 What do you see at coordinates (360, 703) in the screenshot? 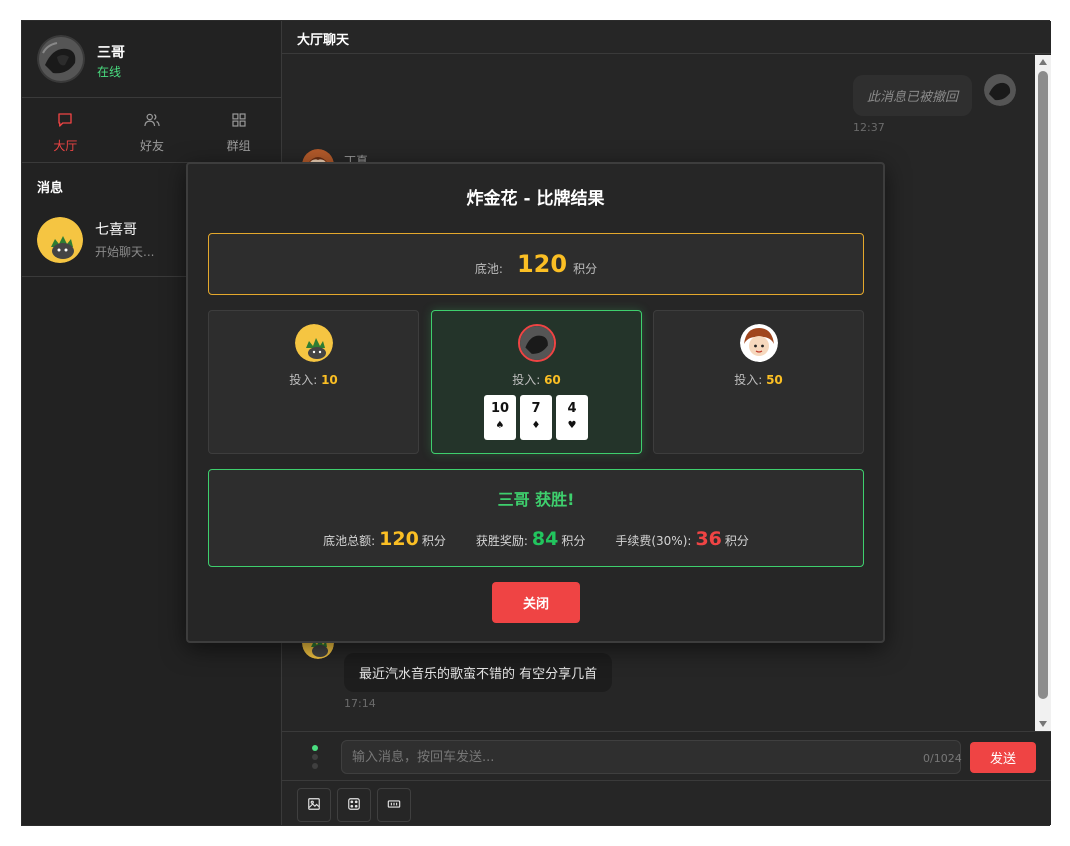
I see `message-time: 17:14` at bounding box center [360, 703].